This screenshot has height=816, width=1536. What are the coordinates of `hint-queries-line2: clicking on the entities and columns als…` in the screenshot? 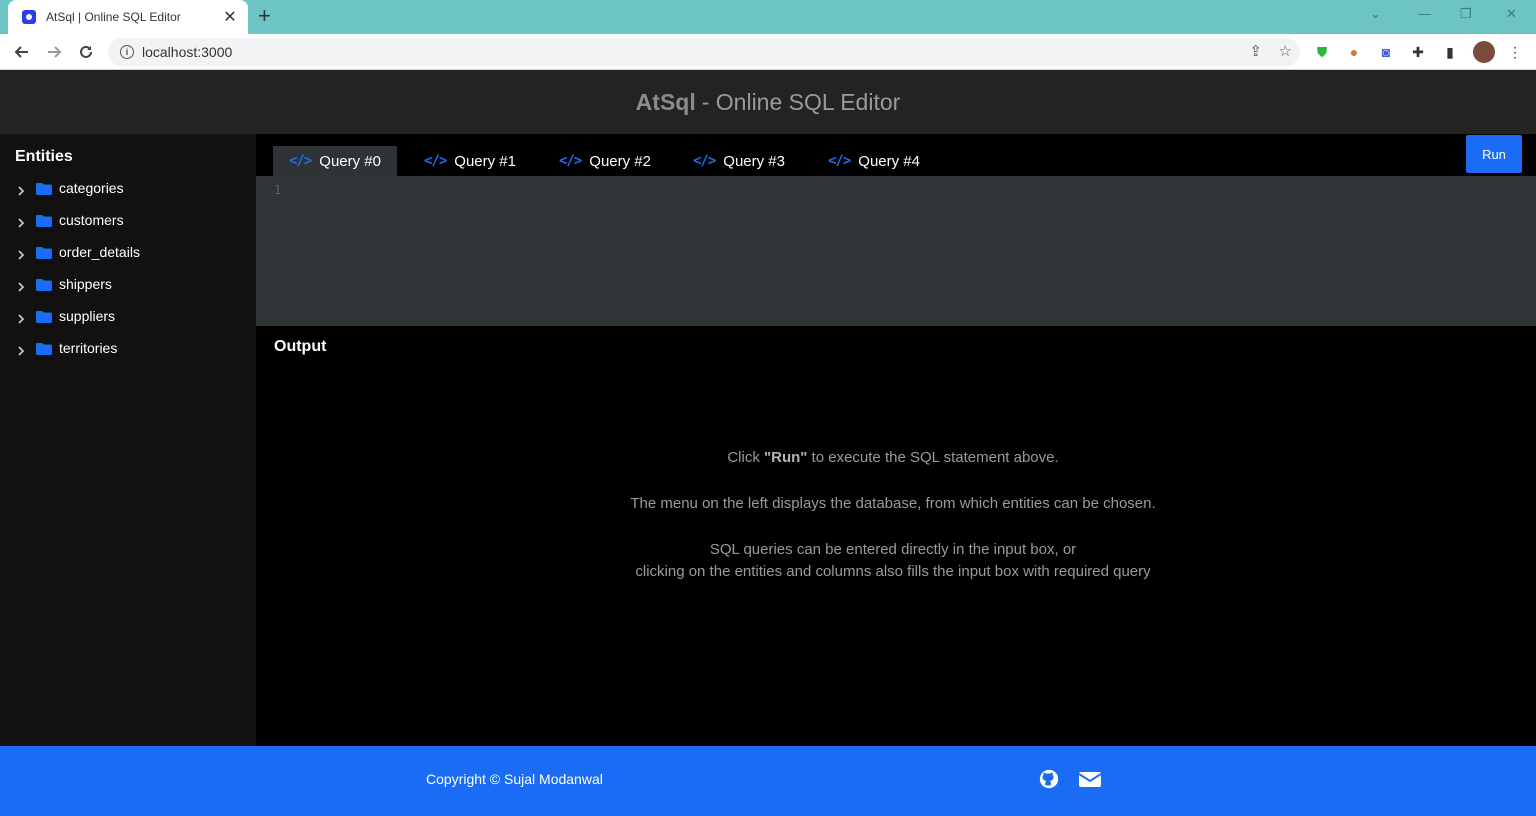 It's located at (893, 571).